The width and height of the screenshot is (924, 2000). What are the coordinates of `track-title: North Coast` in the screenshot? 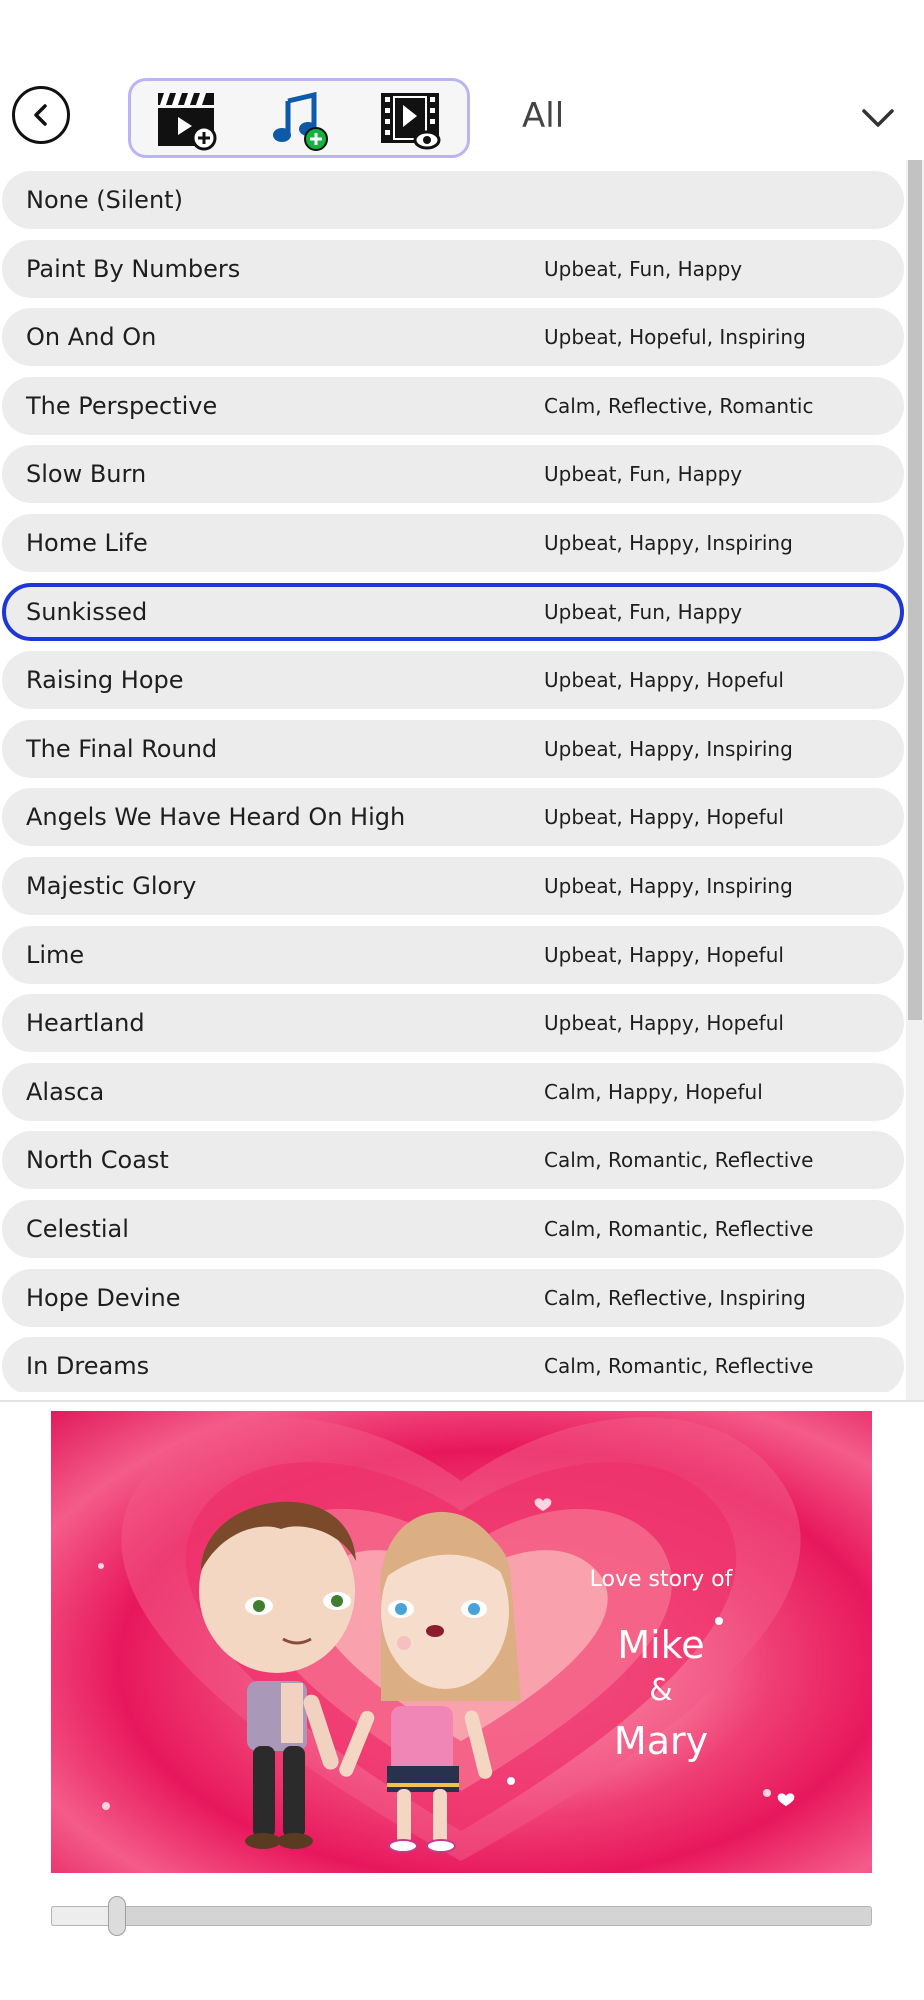 It's located at (97, 1160).